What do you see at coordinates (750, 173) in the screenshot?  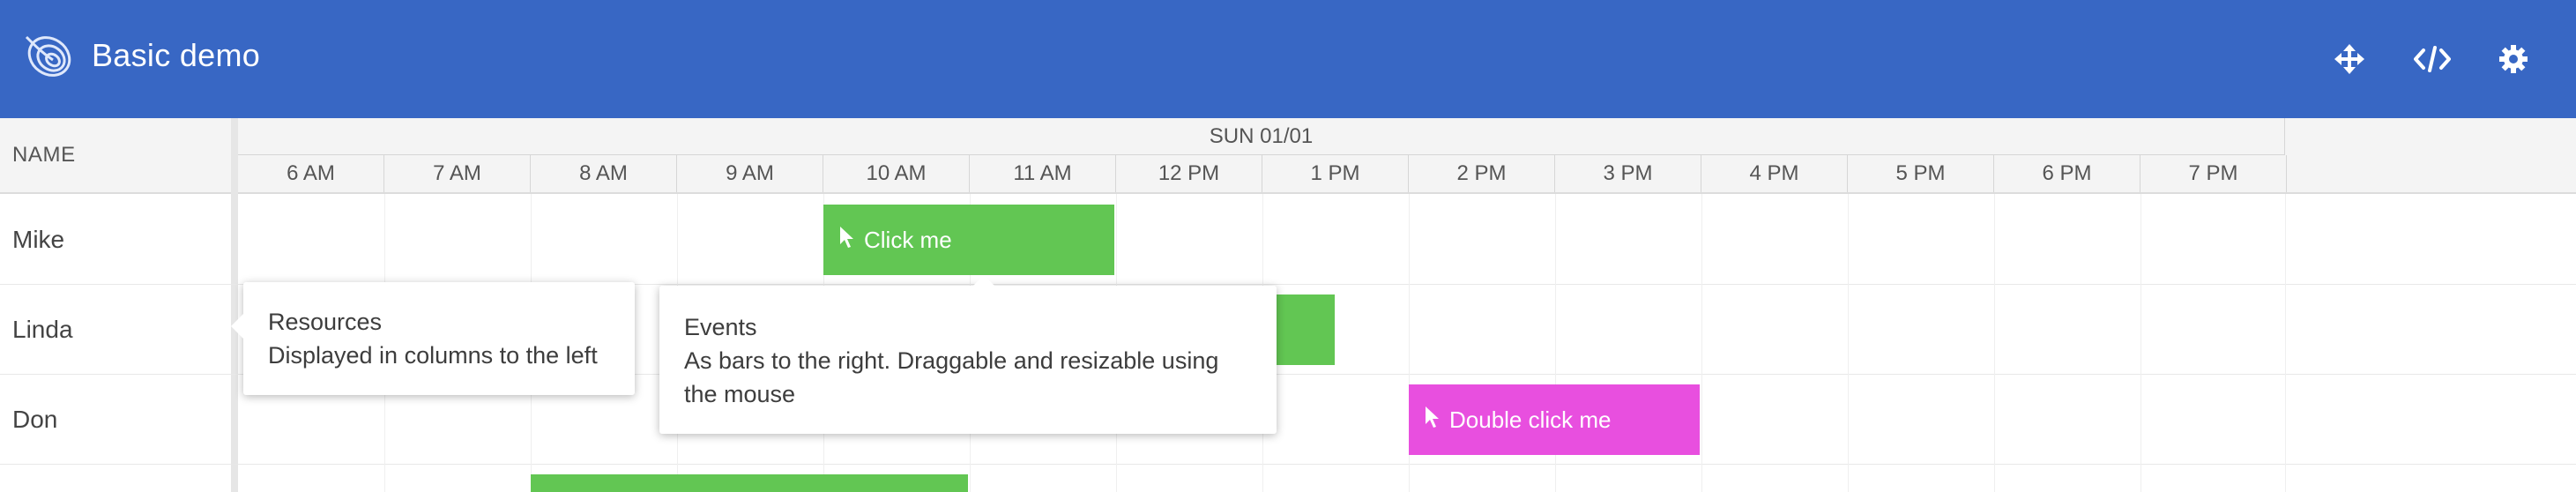 I see `hour-header: 9 AM` at bounding box center [750, 173].